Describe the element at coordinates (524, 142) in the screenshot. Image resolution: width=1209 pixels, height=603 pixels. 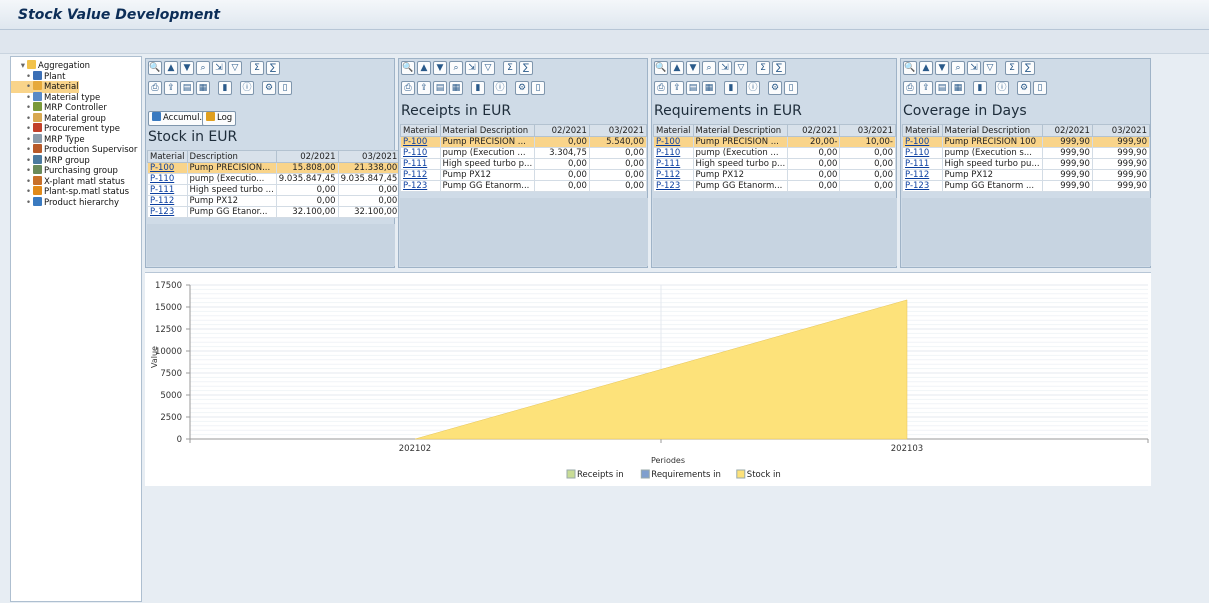
I see `table-row: P-100 Pump PRECISION ... 0,00 5.540,00` at that location.